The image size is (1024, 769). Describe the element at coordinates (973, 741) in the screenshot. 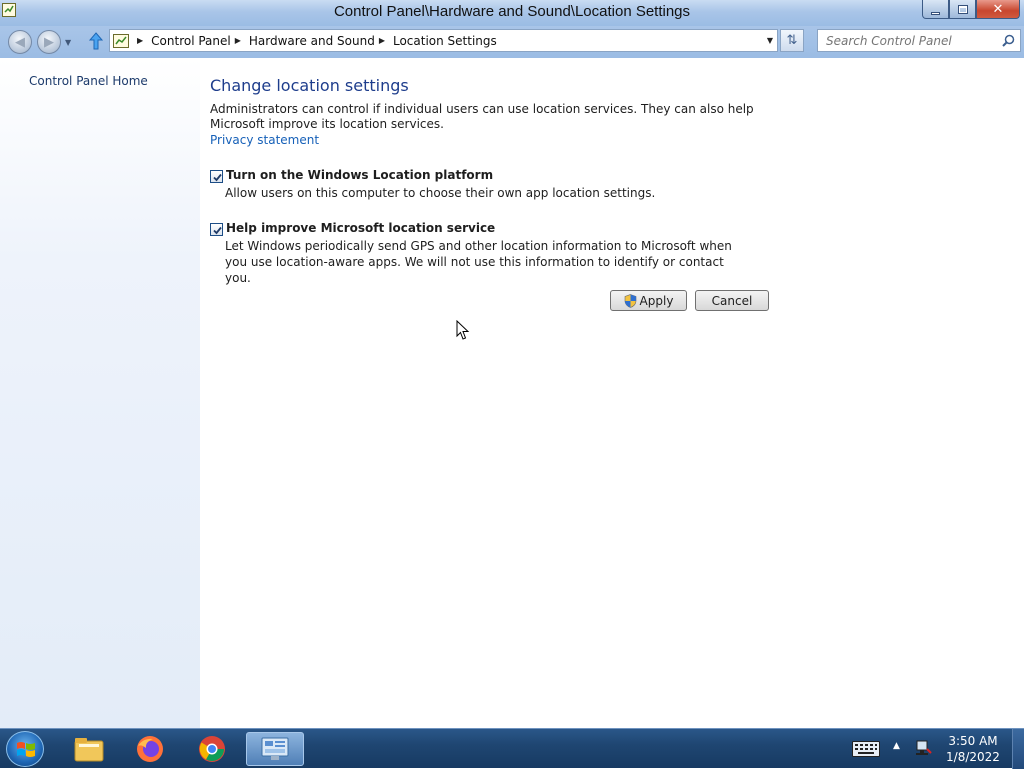

I see `clock-time: 3:50 AM` at that location.